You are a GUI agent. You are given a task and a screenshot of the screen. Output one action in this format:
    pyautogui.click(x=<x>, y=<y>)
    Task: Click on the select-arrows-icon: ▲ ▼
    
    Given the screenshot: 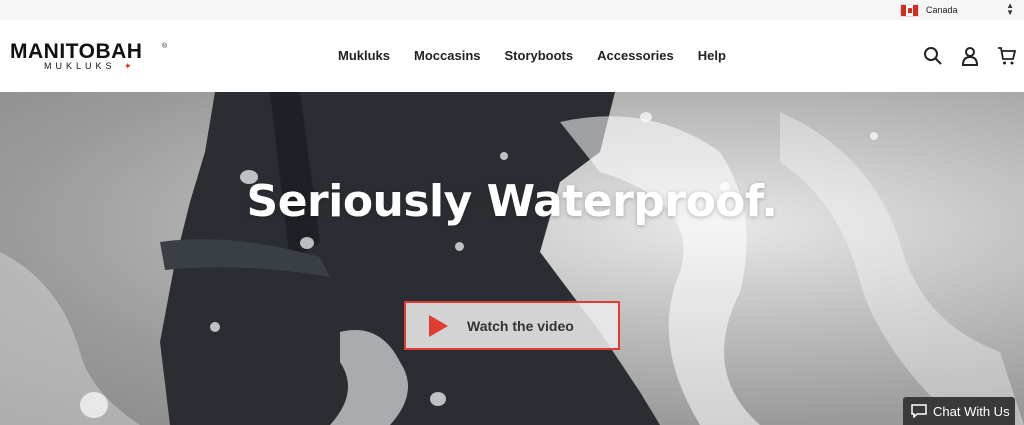 What is the action you would take?
    pyautogui.click(x=1010, y=9)
    